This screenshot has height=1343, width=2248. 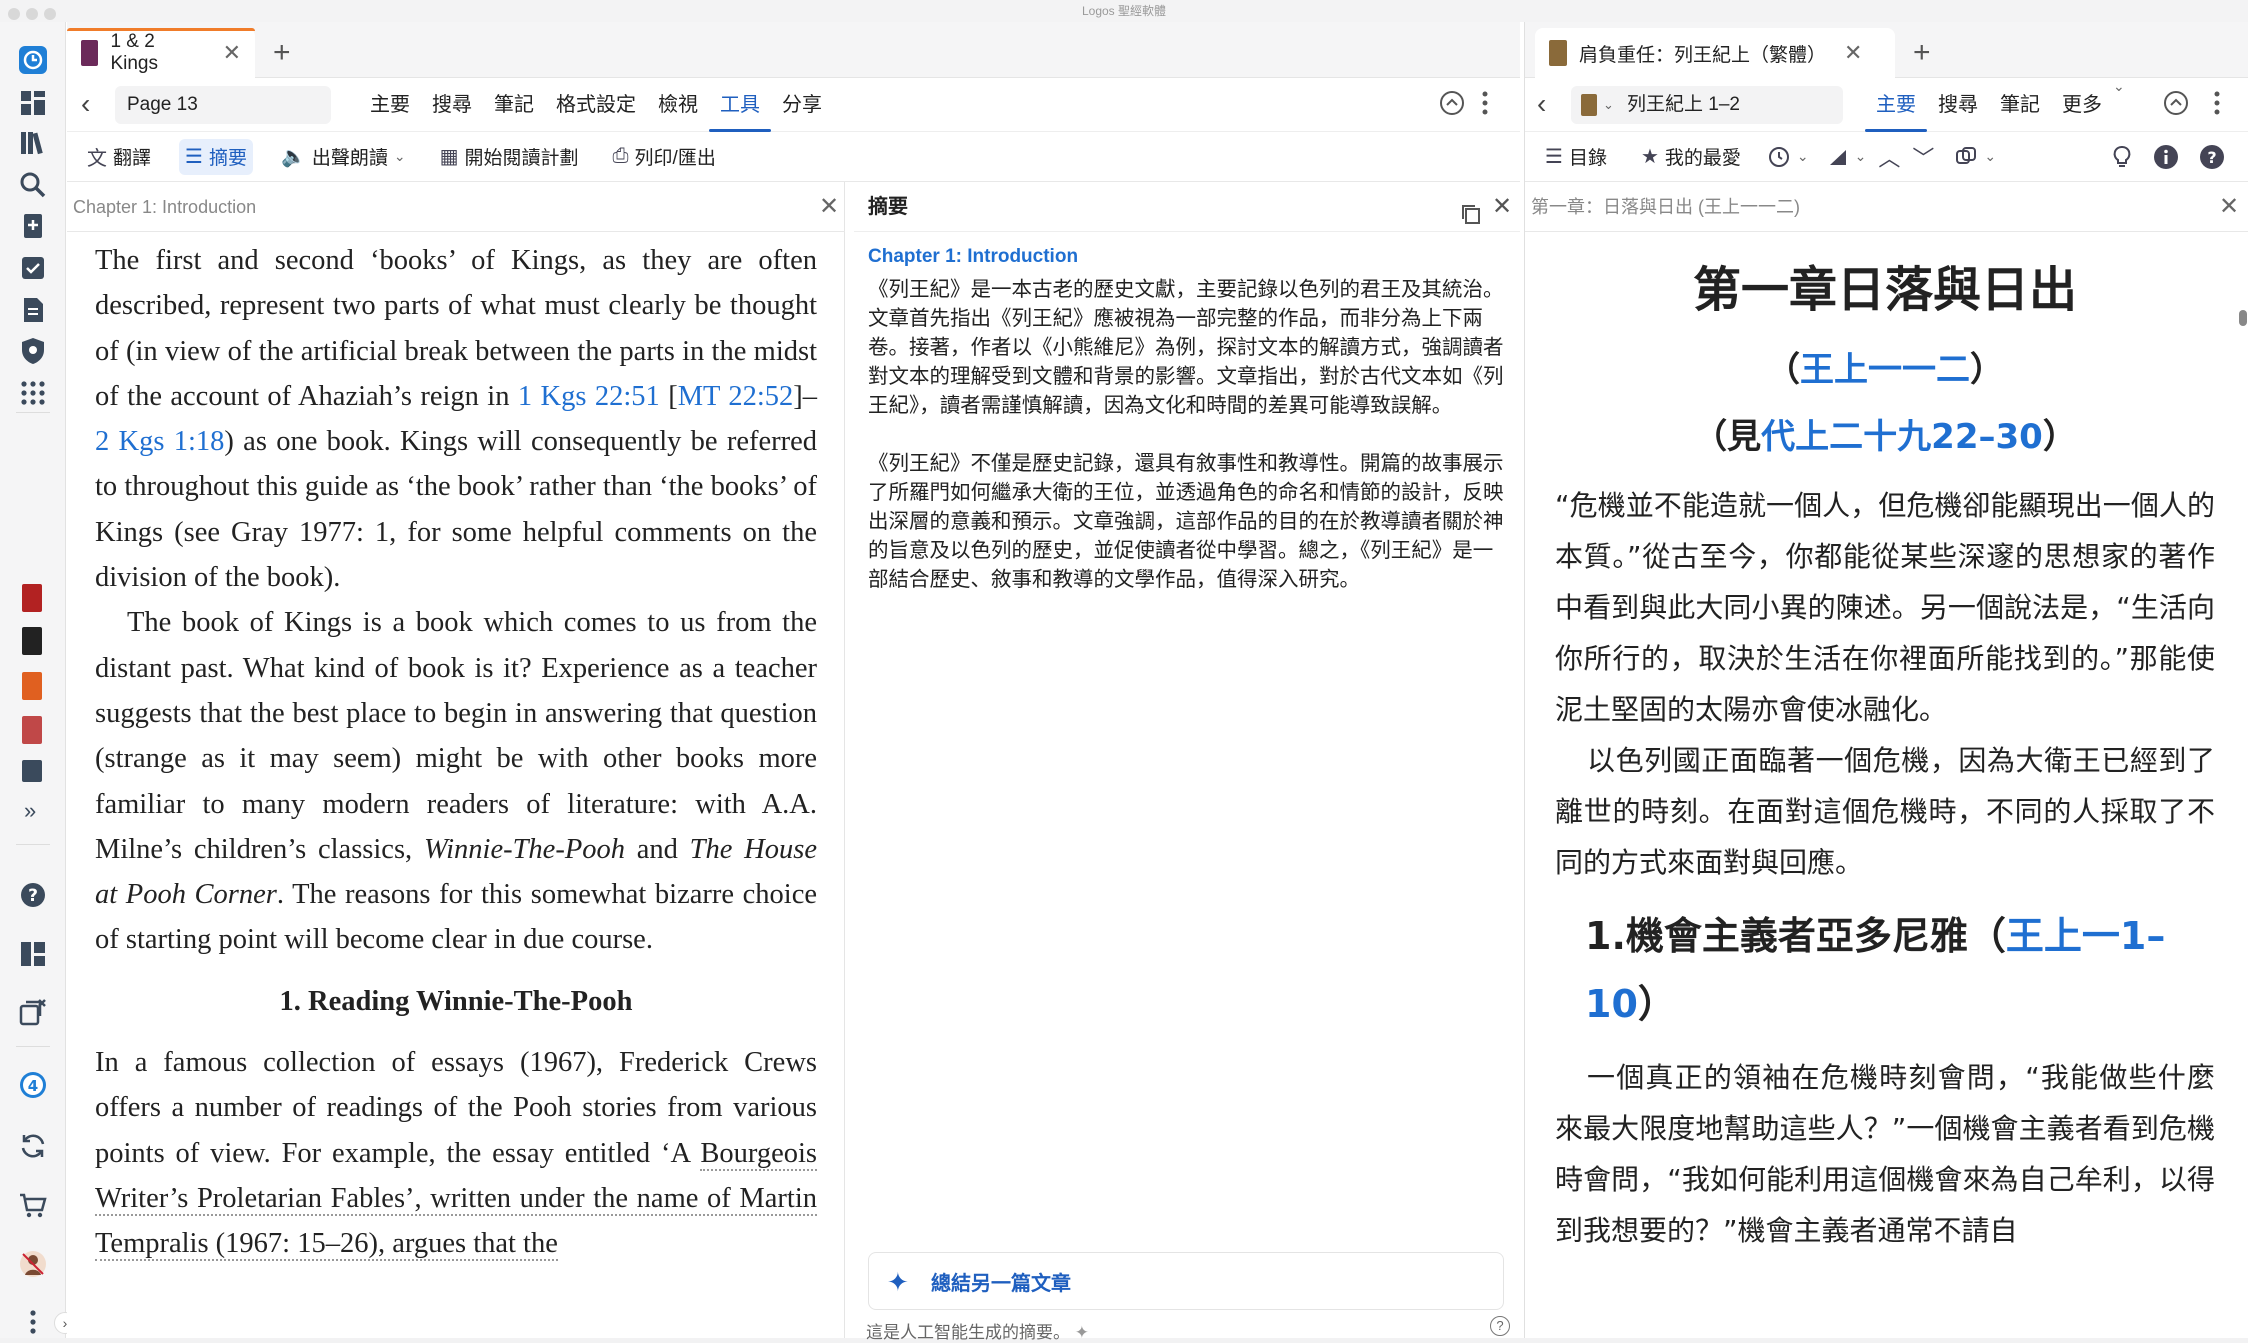 I want to click on summary-chapter-link: Chapter 1: Introduction, so click(x=1186, y=256).